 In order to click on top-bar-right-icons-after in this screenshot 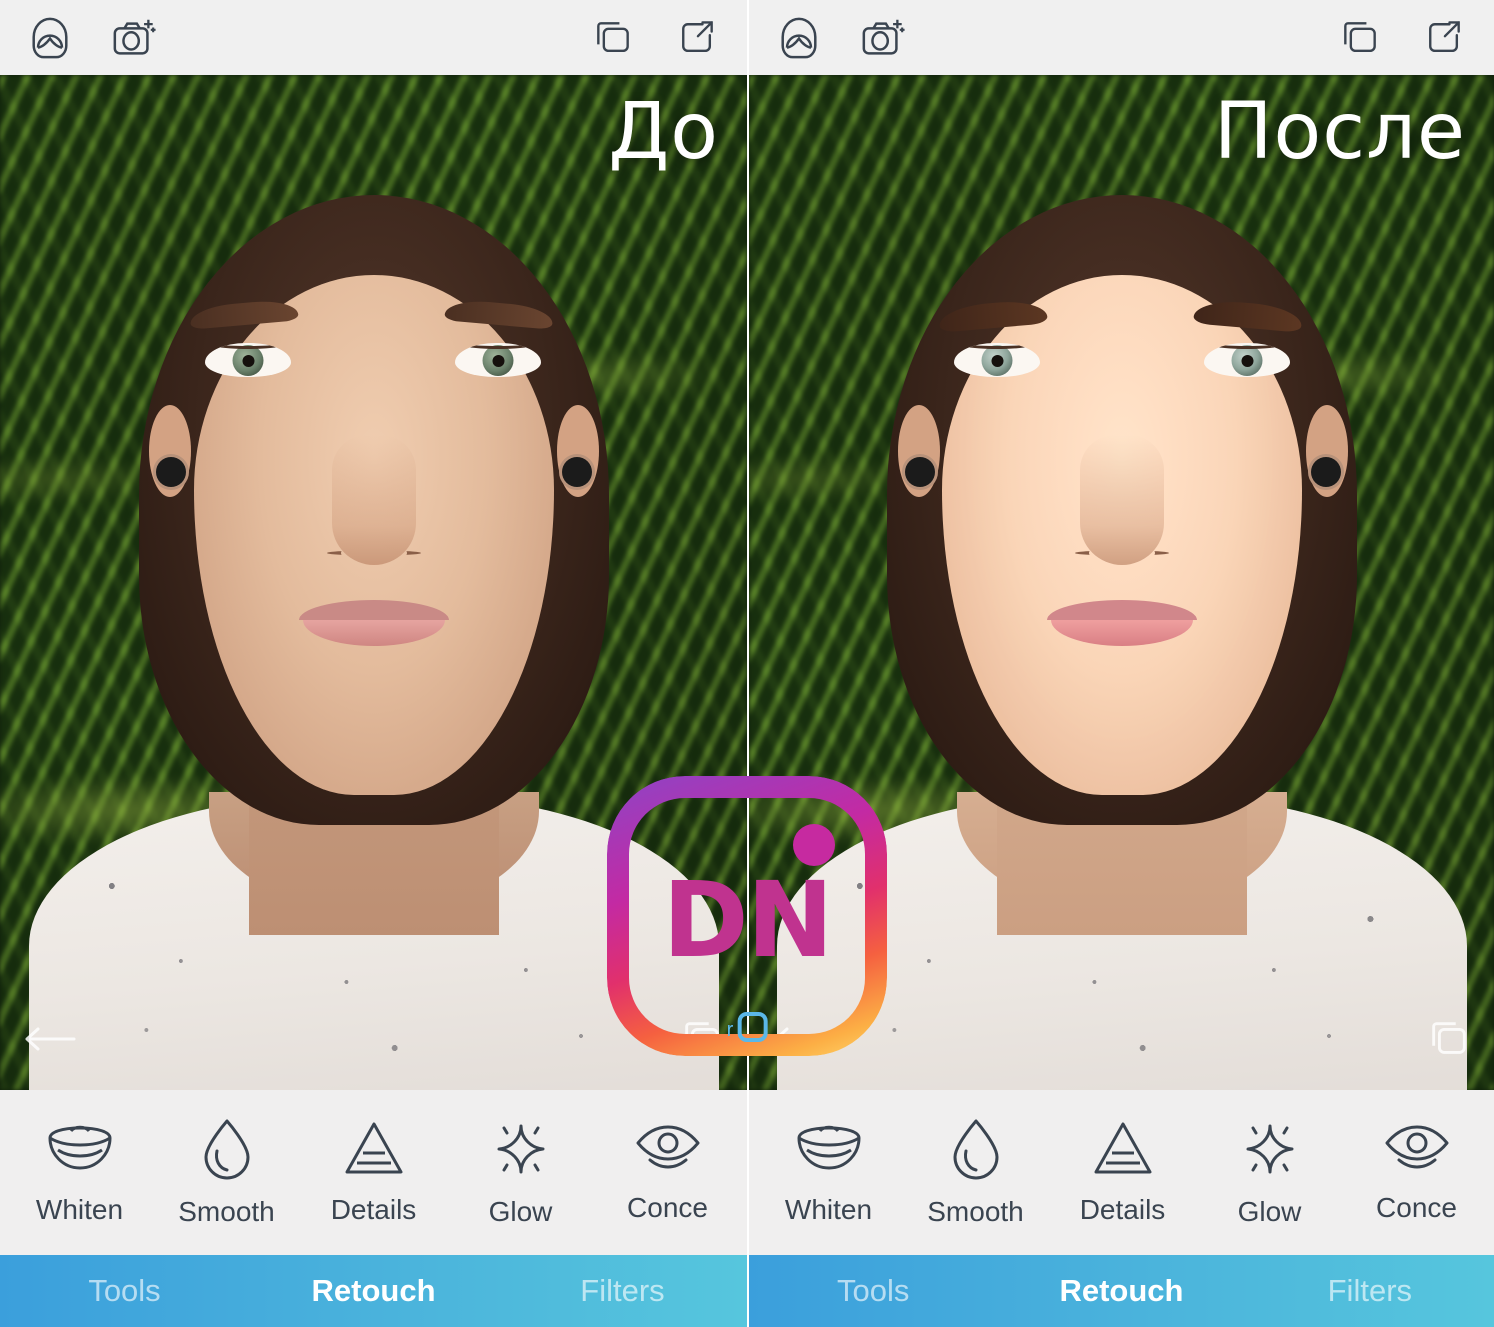, I will do `click(1402, 38)`.